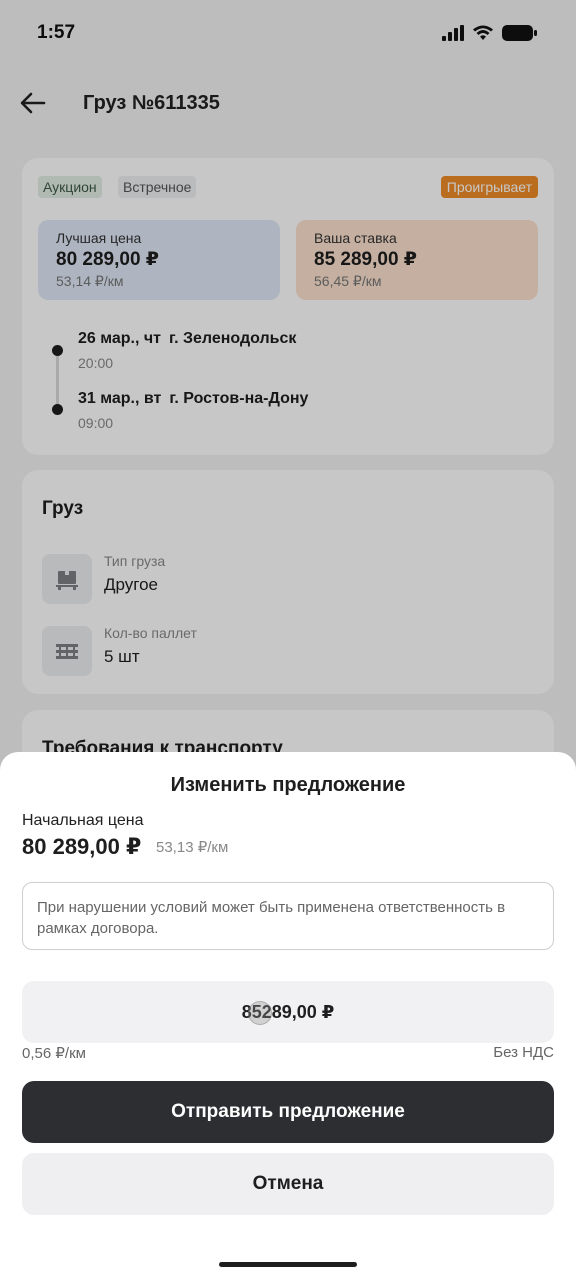 The image size is (576, 1280). Describe the element at coordinates (288, 1012) in the screenshot. I see `bid-amount-input: 85289,00 ₽` at that location.